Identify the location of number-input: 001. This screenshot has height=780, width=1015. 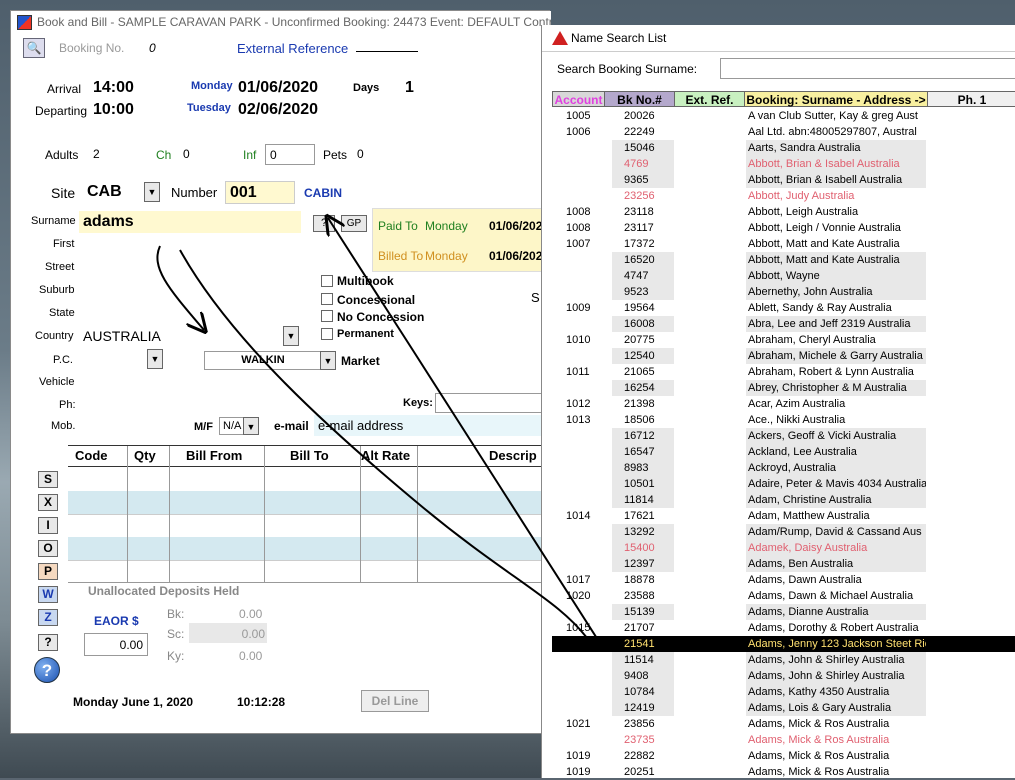
(260, 192).